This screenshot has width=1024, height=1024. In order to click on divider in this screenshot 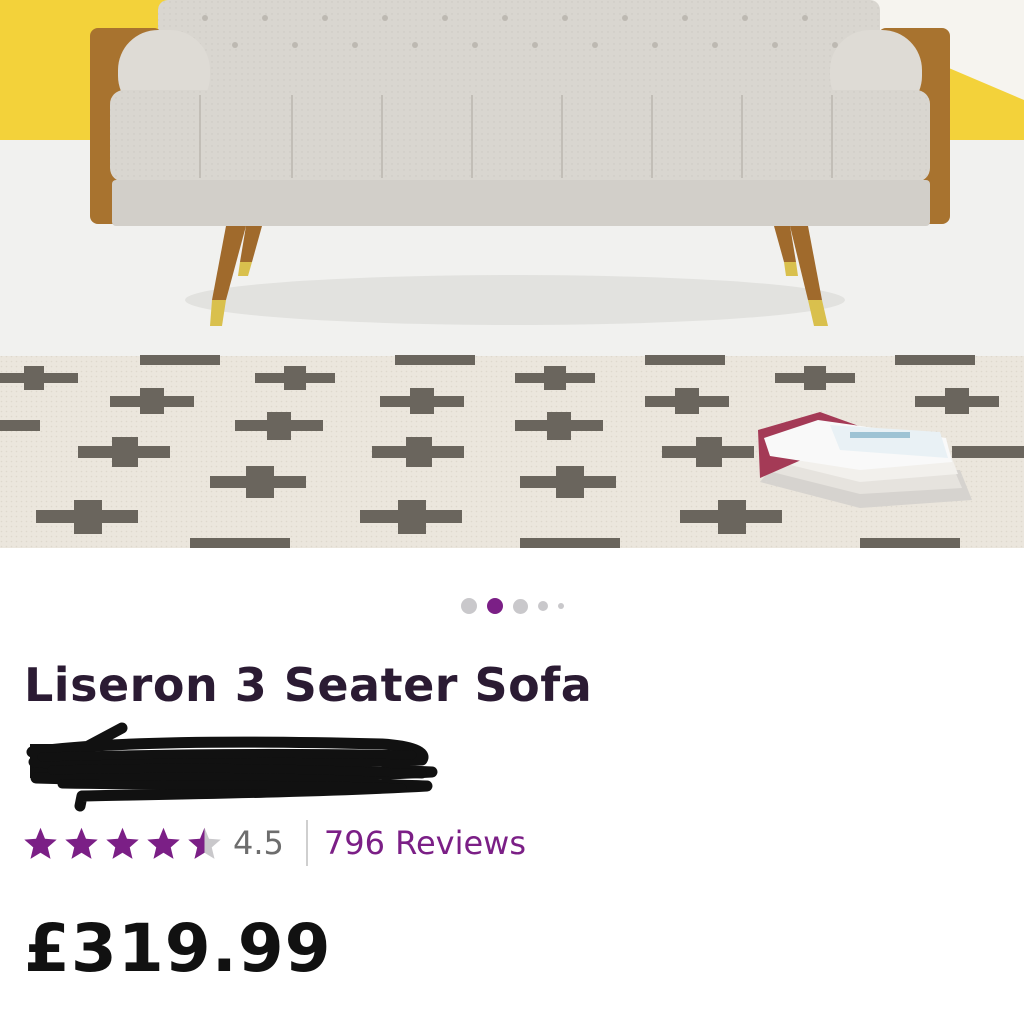, I will do `click(306, 843)`.